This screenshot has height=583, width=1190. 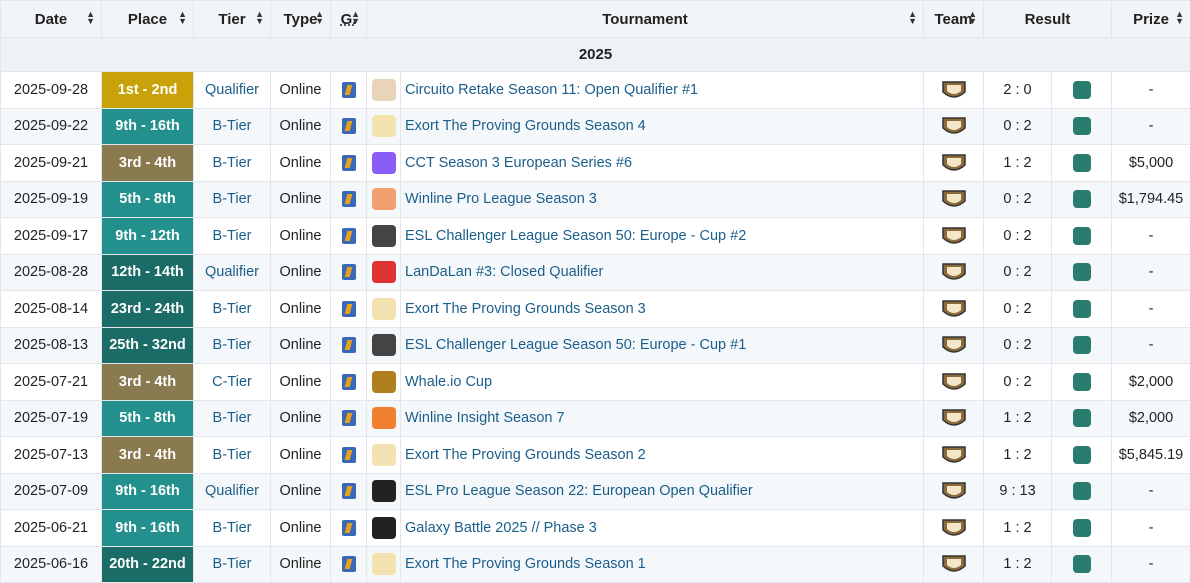 I want to click on tier-link: C-Tier, so click(x=232, y=382).